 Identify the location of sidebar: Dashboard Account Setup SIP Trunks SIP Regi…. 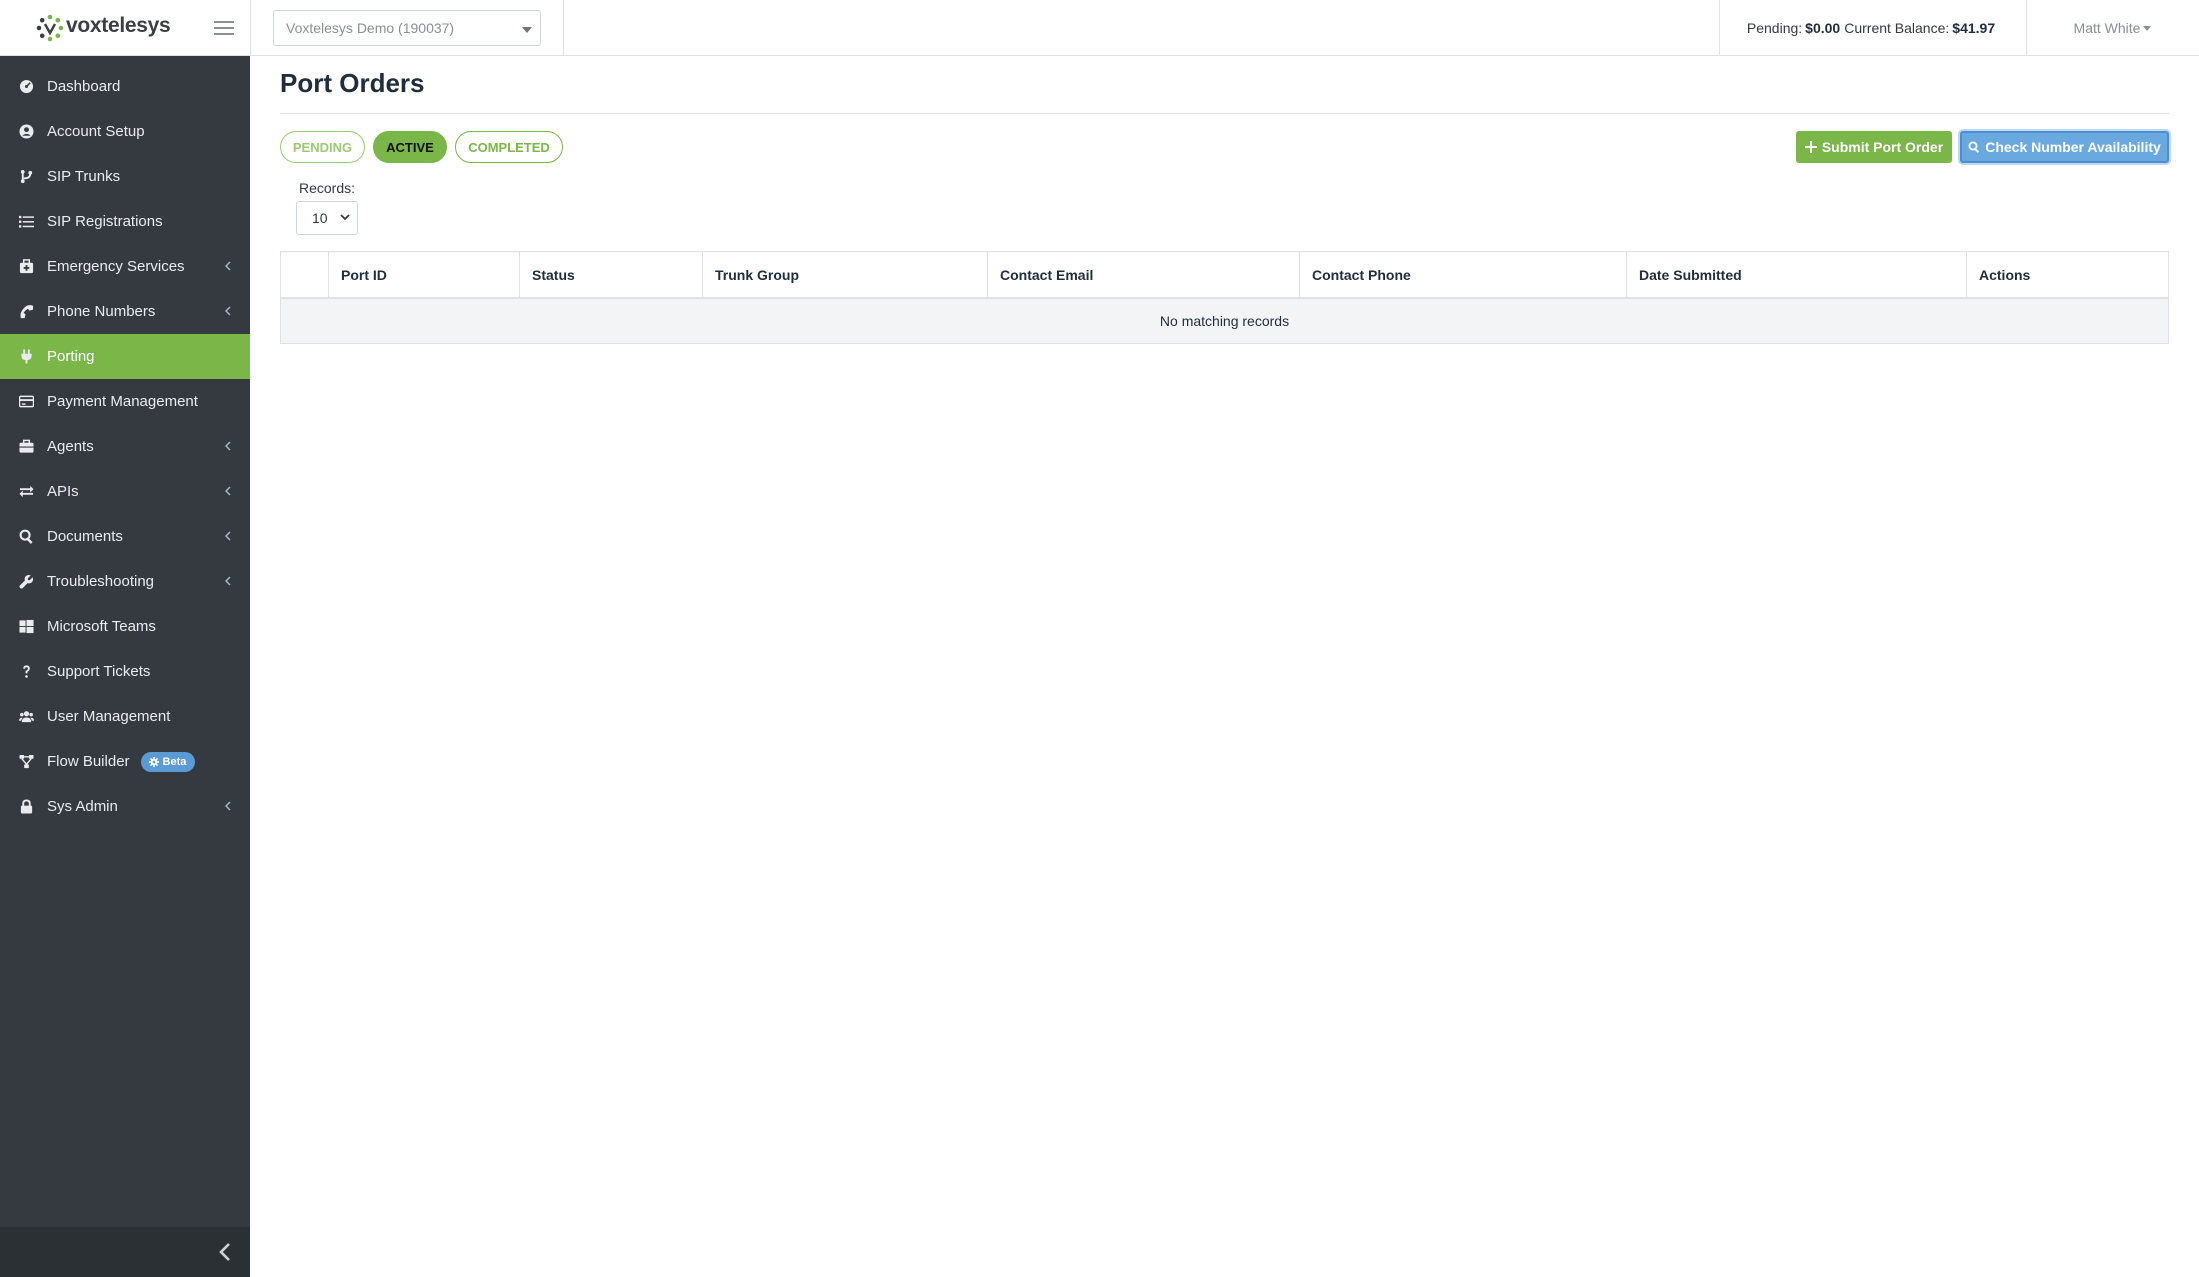
(125, 666).